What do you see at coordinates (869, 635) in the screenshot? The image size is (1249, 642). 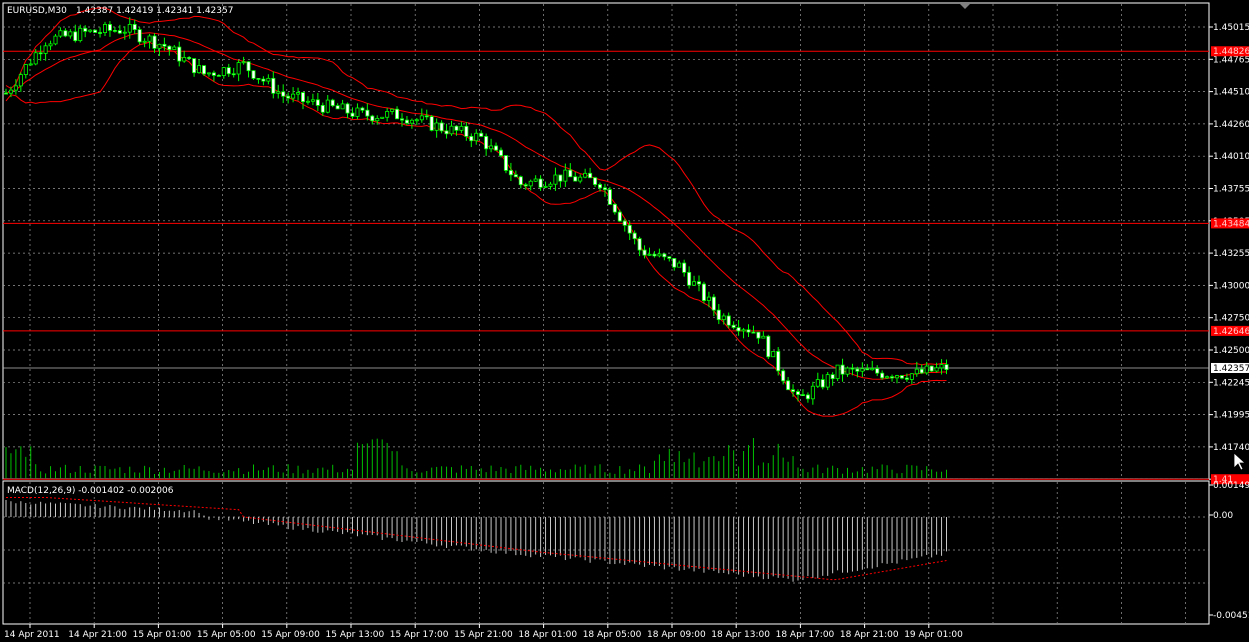 I see `time-tick-label: 18 Apr 21:00` at bounding box center [869, 635].